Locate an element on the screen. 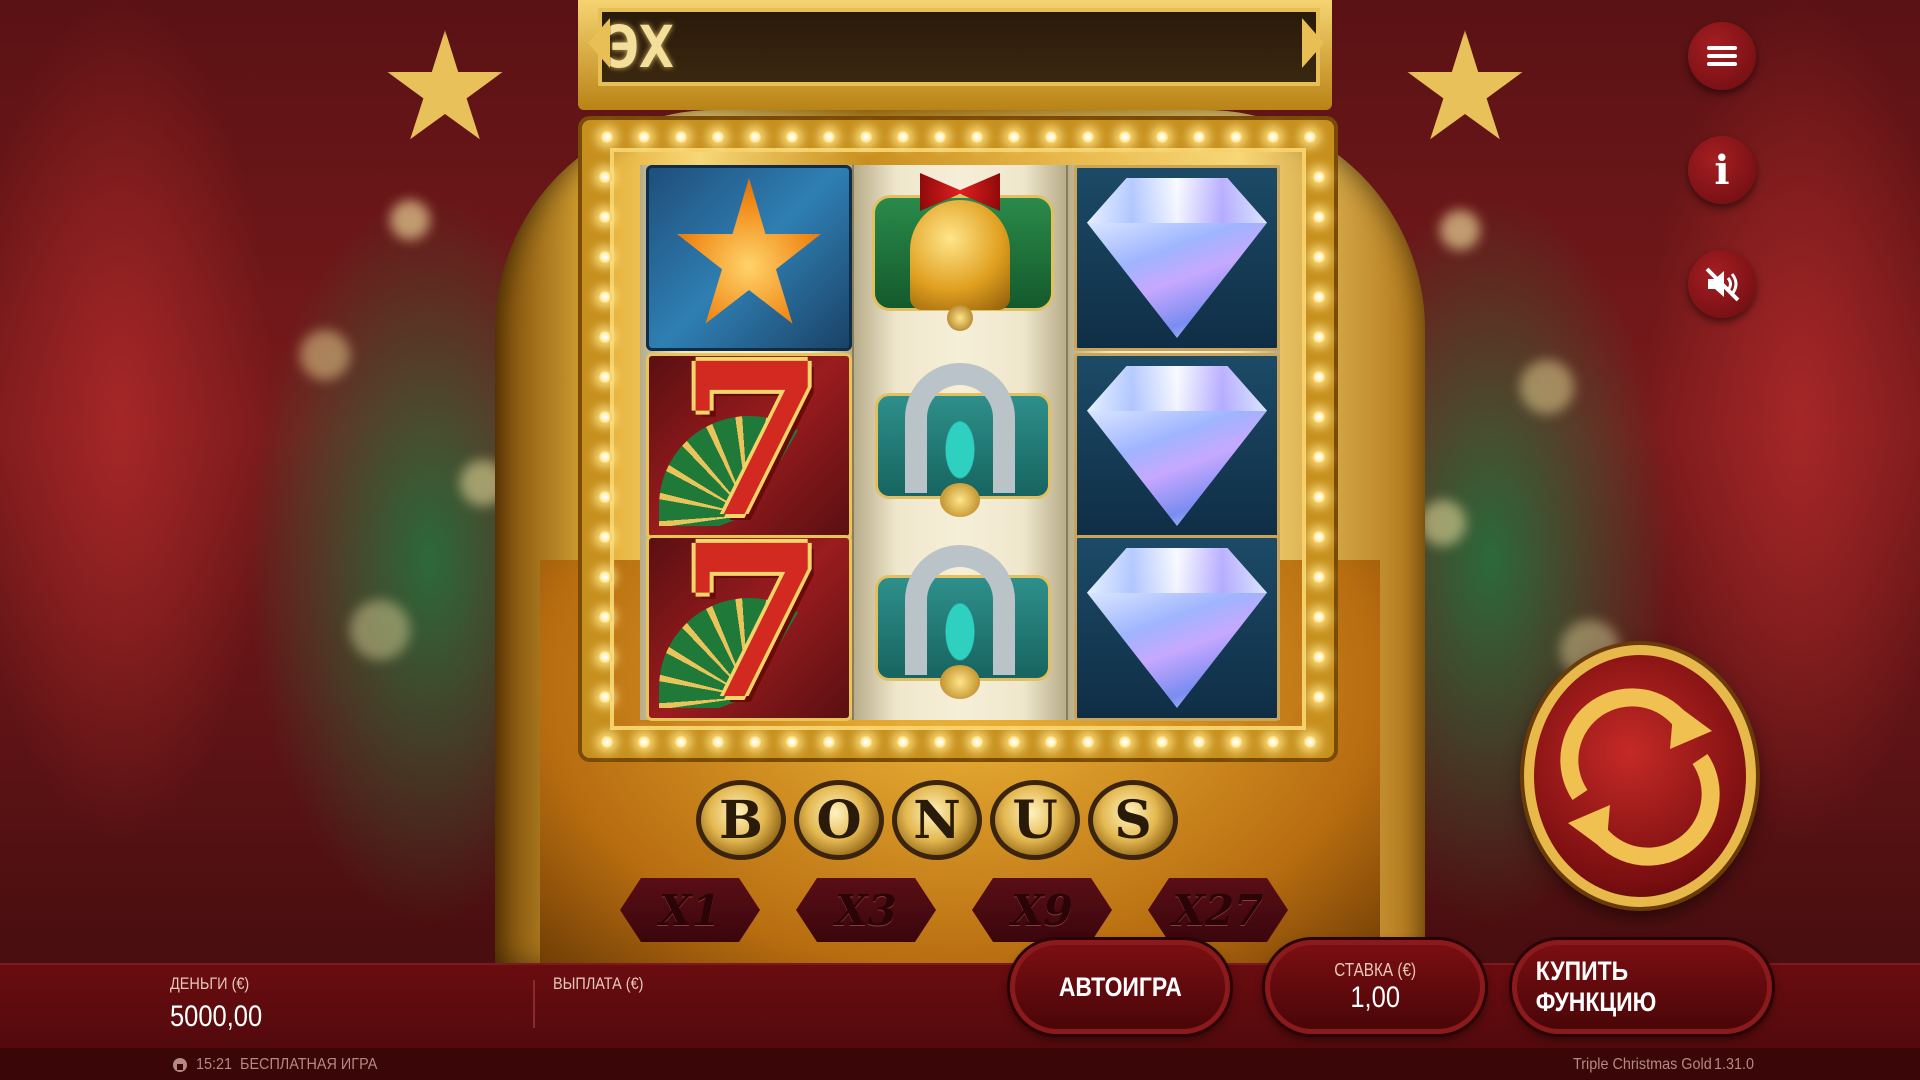 The height and width of the screenshot is (1080, 1920). symbol-seven: 7 is located at coordinates (749, 623).